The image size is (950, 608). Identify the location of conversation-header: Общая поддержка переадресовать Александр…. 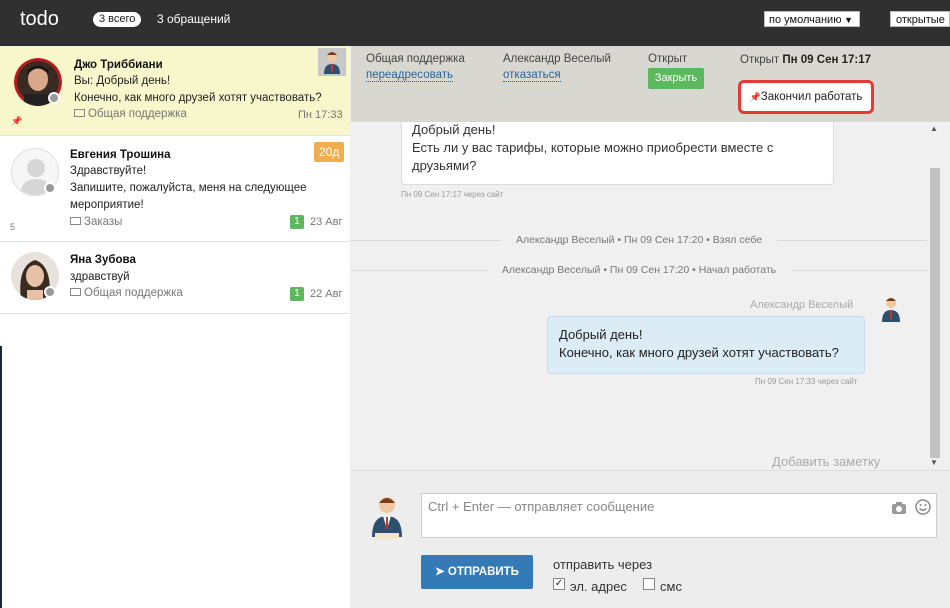
(650, 84).